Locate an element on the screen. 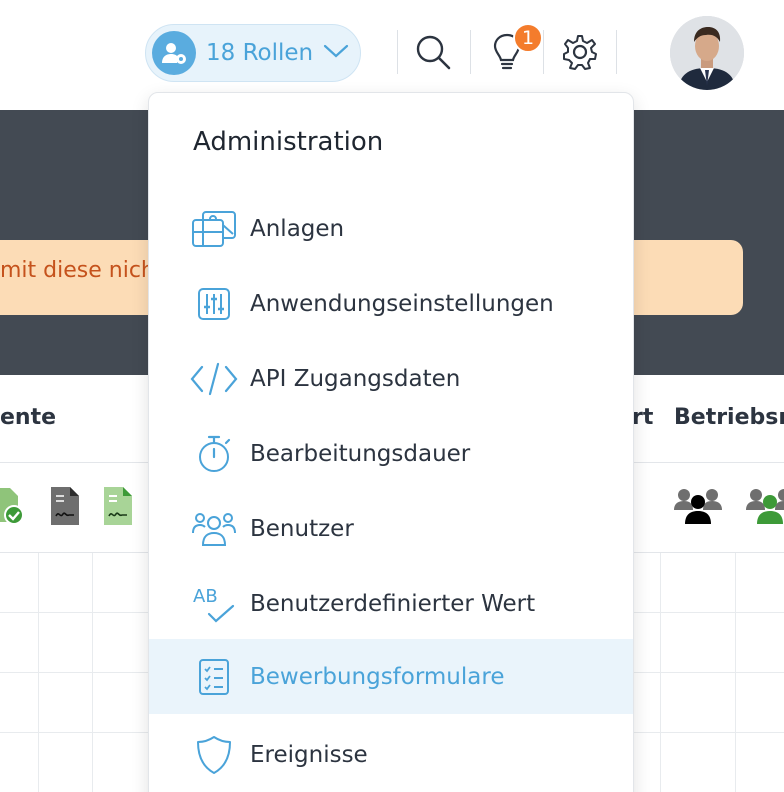 The image size is (784, 792). roles-dropdown-button: 18 Rollen is located at coordinates (253, 53).